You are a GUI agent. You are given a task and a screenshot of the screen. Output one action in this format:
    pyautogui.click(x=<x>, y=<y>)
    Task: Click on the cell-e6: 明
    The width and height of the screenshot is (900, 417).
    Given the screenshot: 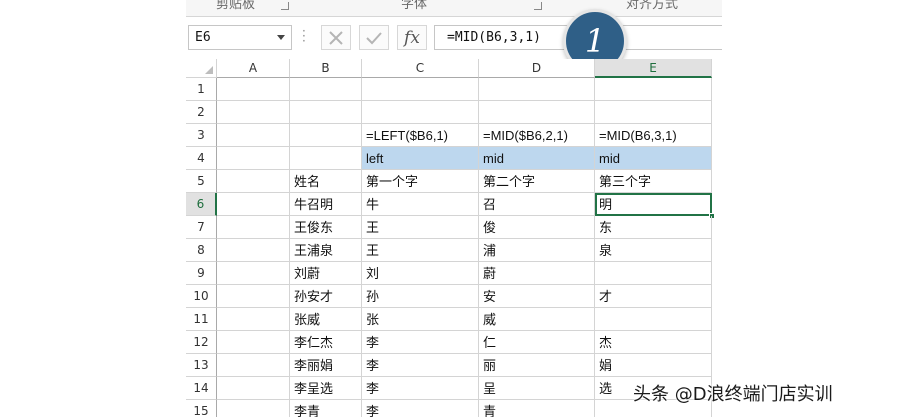 What is the action you would take?
    pyautogui.click(x=655, y=206)
    